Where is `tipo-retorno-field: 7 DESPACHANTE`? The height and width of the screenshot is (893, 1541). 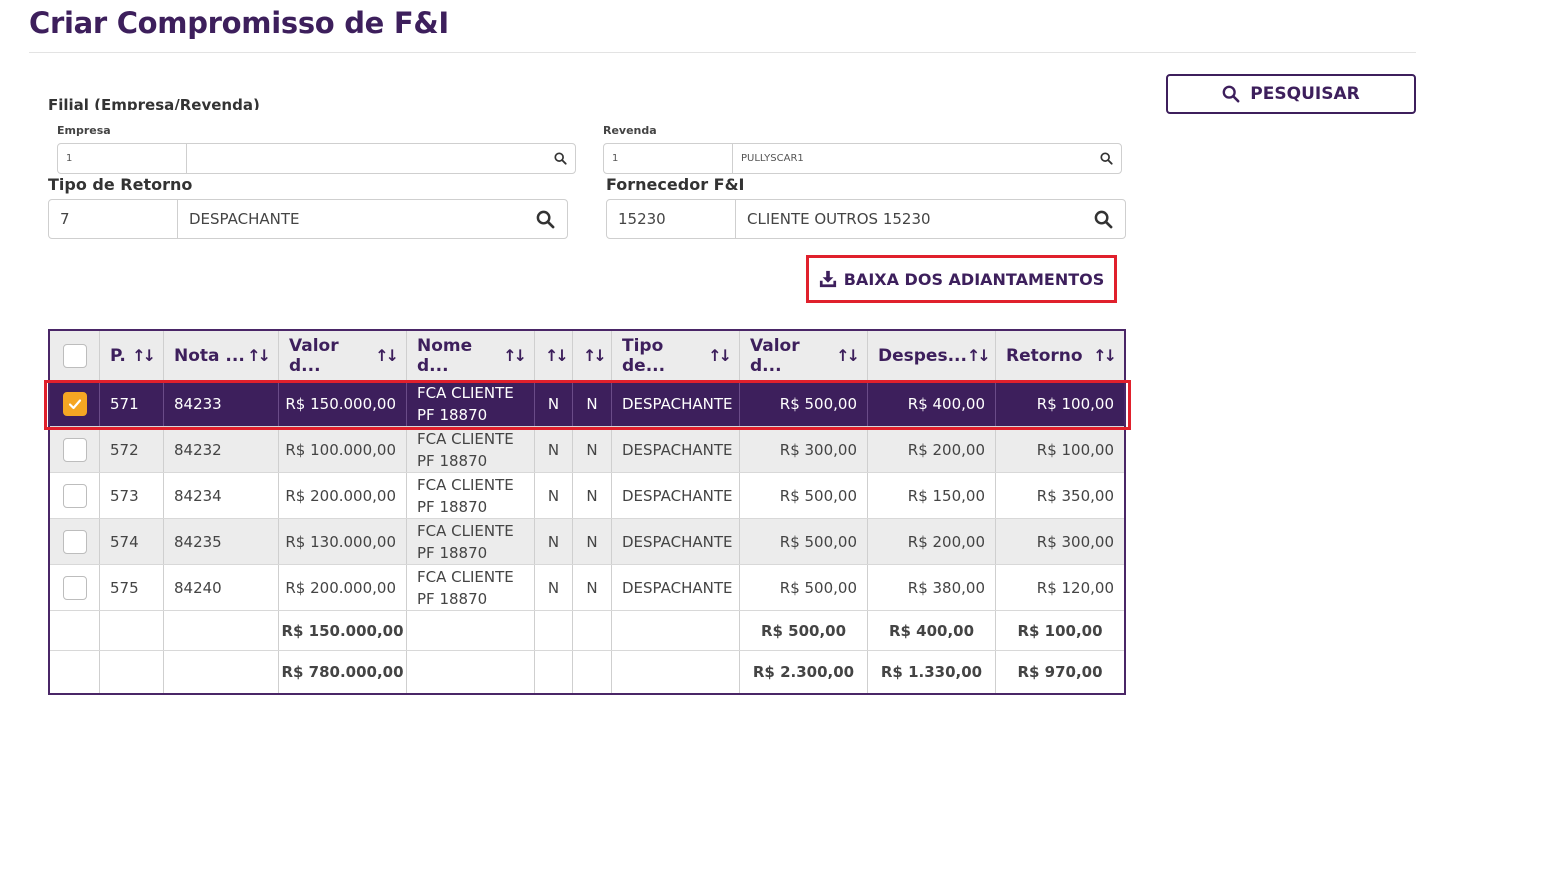
tipo-retorno-field: 7 DESPACHANTE is located at coordinates (308, 219).